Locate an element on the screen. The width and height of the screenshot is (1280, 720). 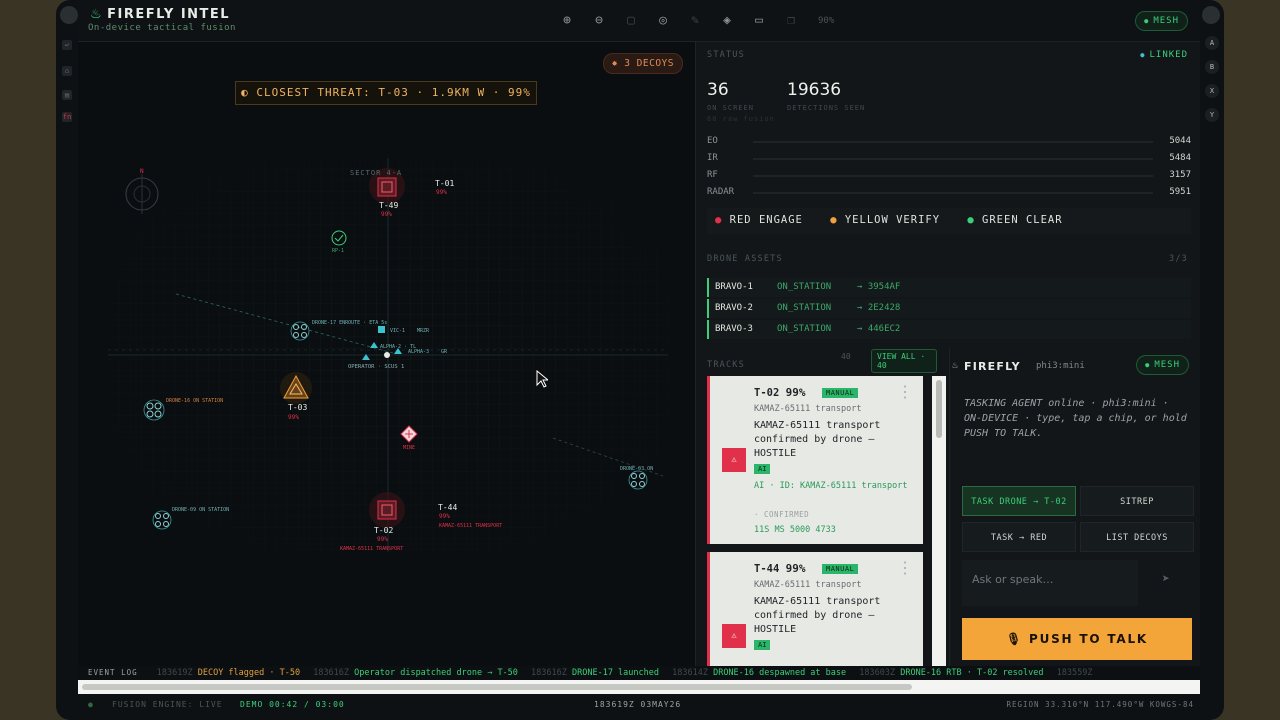
t44-label: T-44 is located at coordinates (447, 507).